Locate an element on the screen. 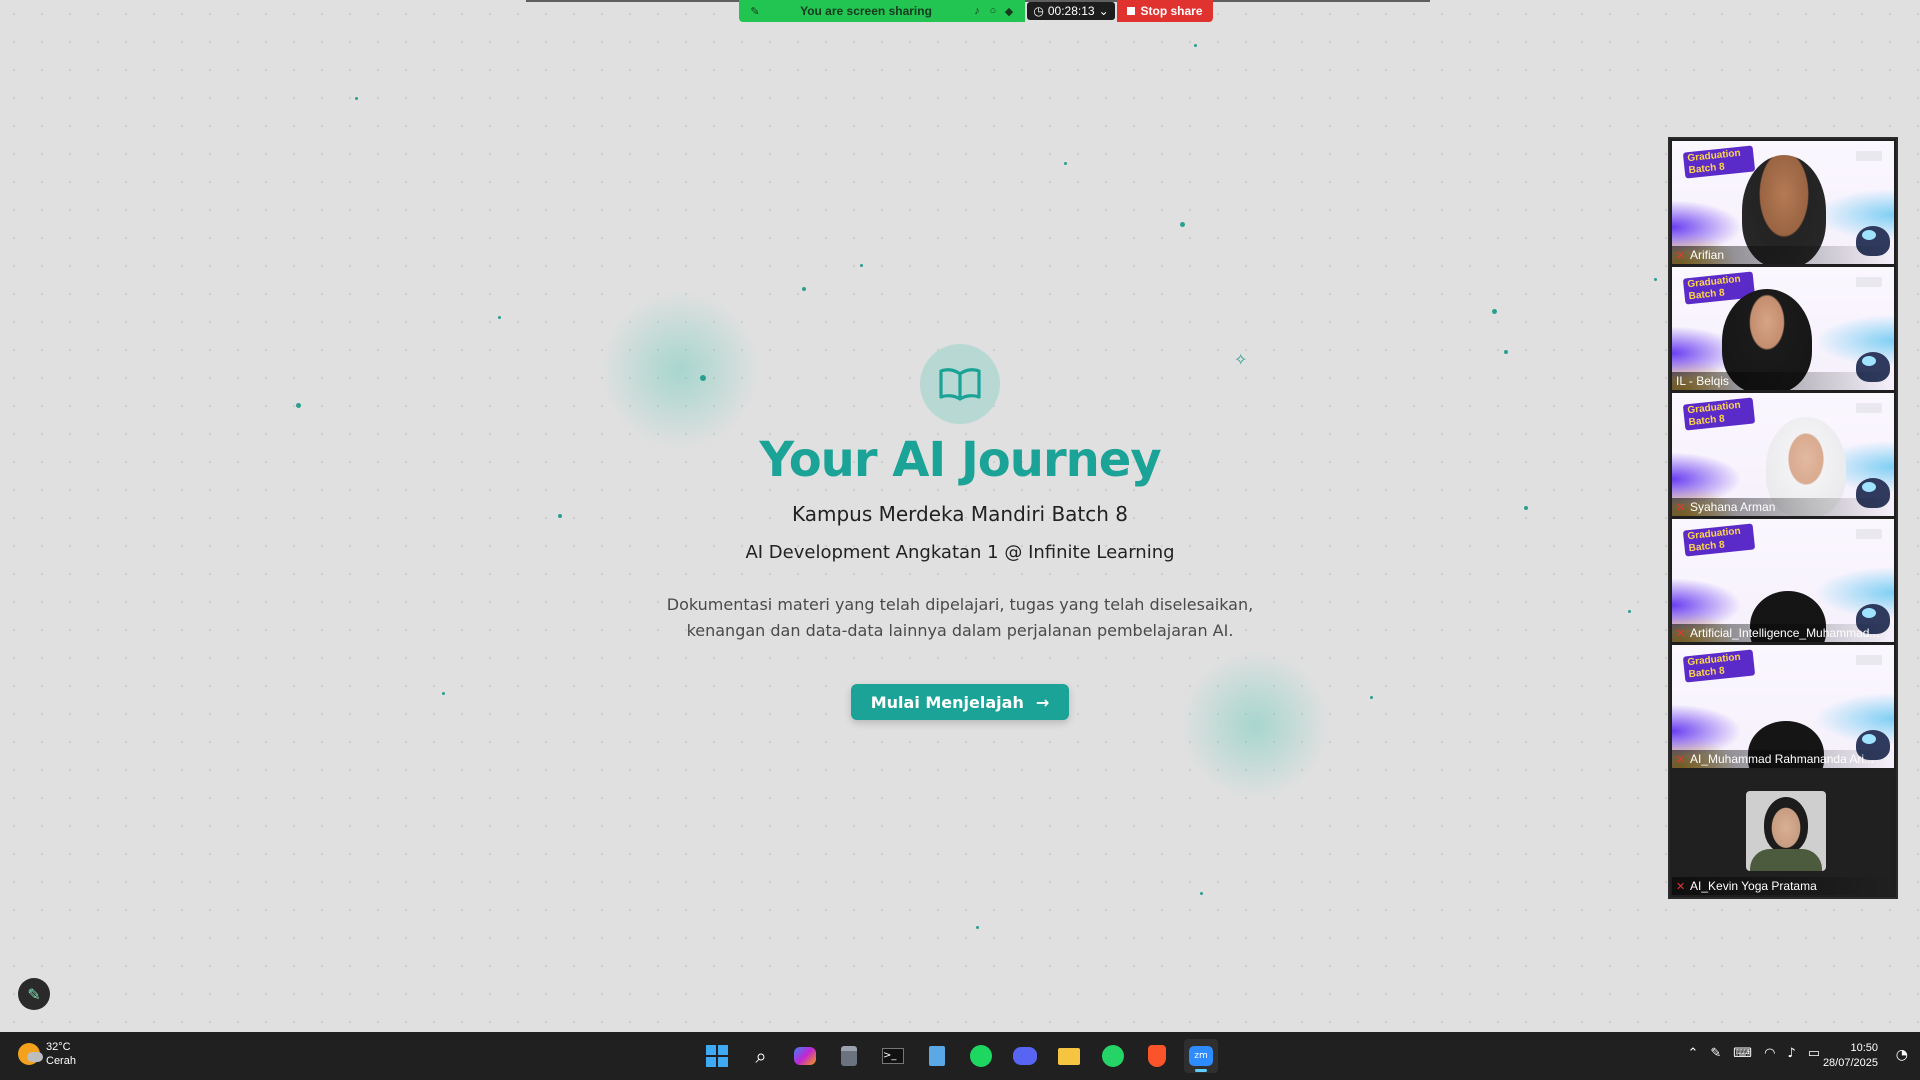 This screenshot has width=1920, height=1080. spotify-icon is located at coordinates (981, 1056).